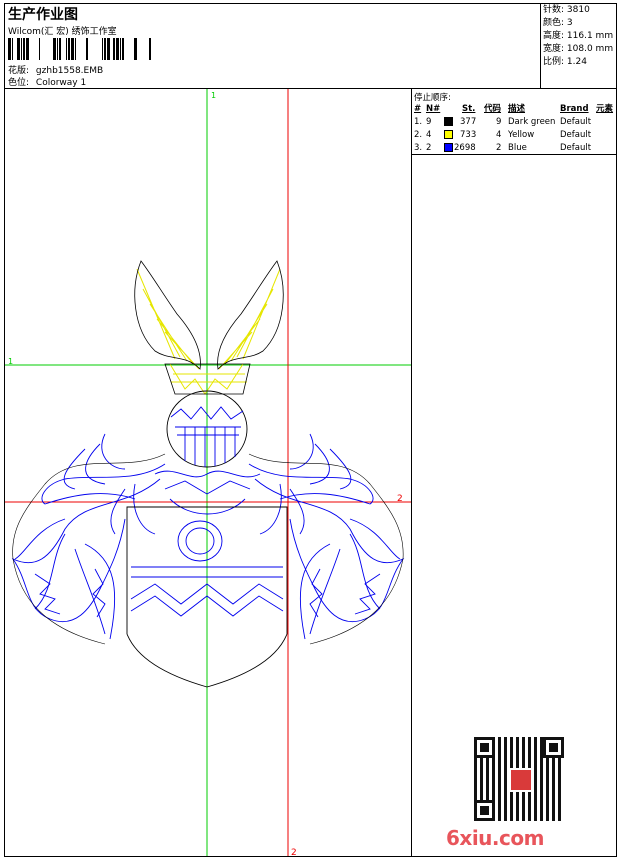 This screenshot has height=860, width=620. Describe the element at coordinates (400, 499) in the screenshot. I see `guide-label-red-h: 2` at that location.